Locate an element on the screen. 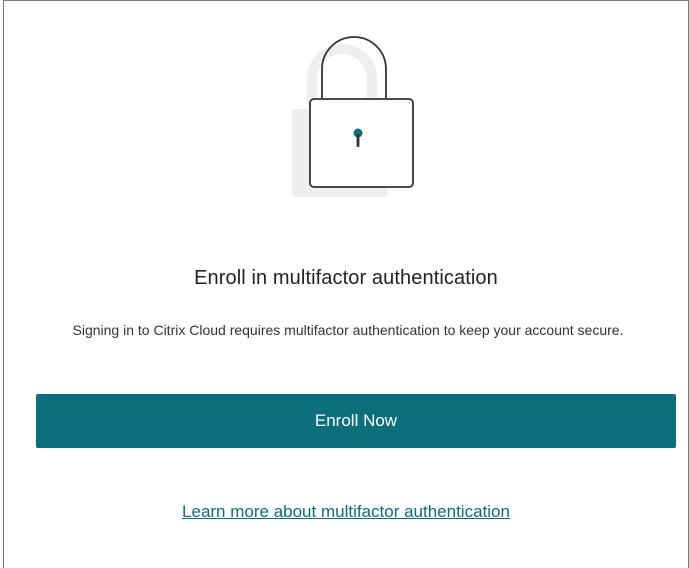  enroll-now-button: Enroll Now is located at coordinates (356, 421).